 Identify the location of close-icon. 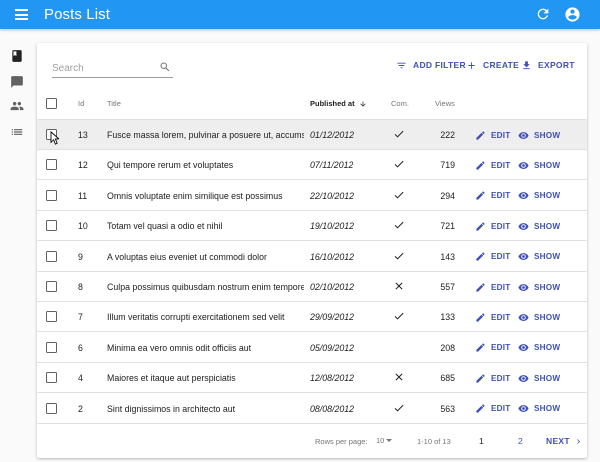
(399, 377).